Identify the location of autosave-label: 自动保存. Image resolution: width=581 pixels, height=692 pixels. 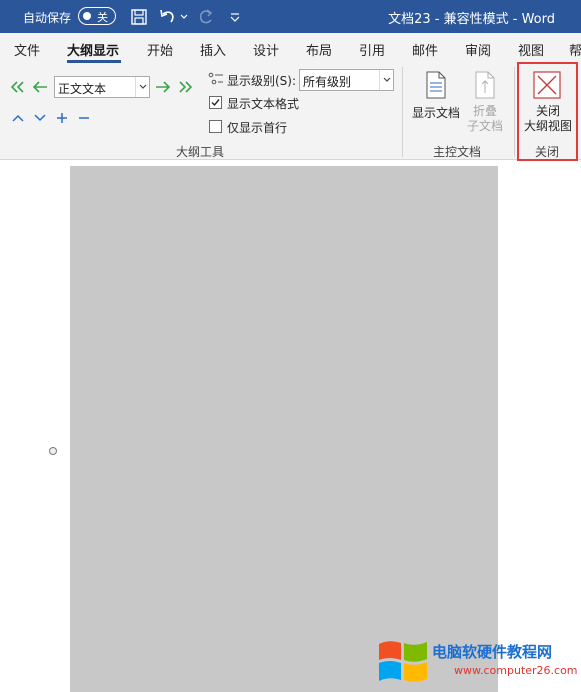
(47, 18).